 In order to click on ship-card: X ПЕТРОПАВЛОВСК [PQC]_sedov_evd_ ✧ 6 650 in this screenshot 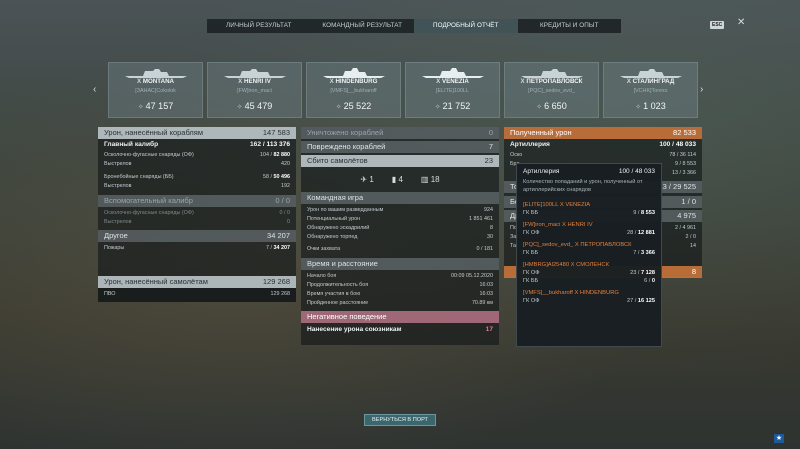, I will do `click(551, 90)`.